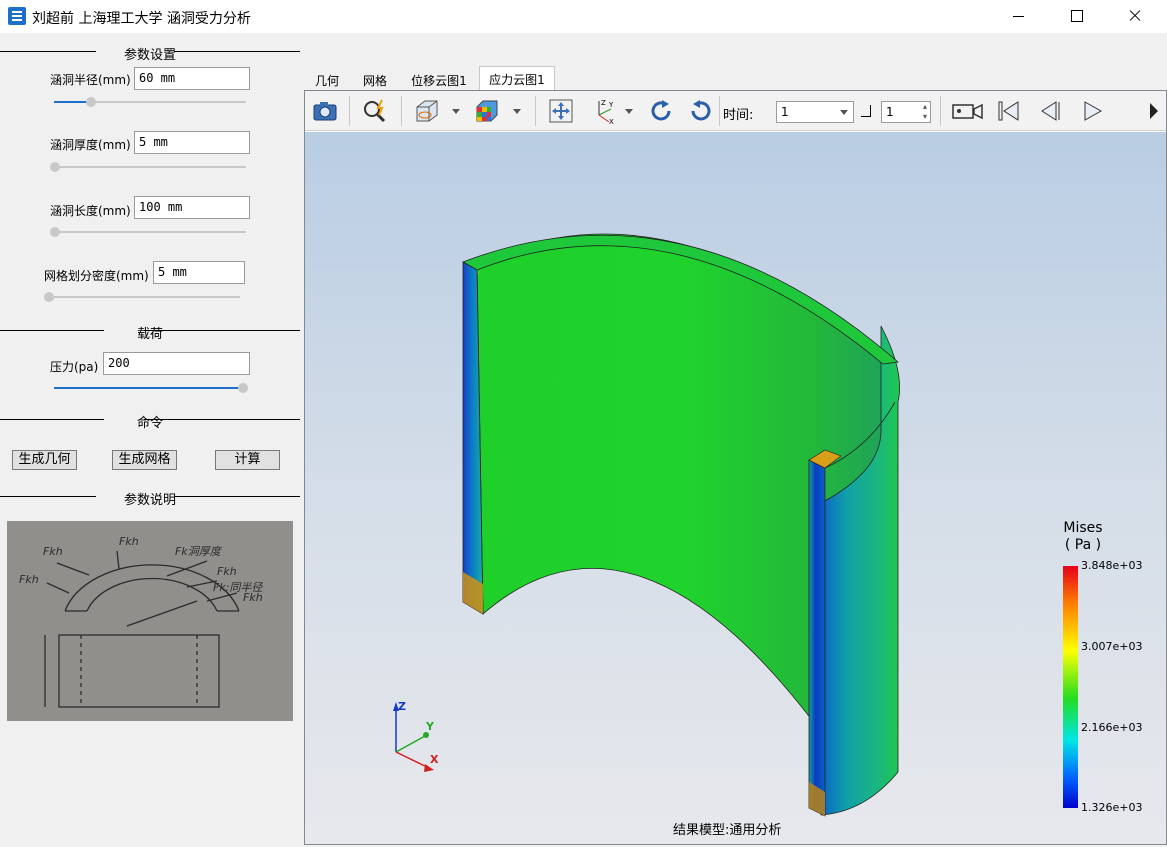 This screenshot has width=1167, height=847. What do you see at coordinates (325, 111) in the screenshot?
I see `camera-icon` at bounding box center [325, 111].